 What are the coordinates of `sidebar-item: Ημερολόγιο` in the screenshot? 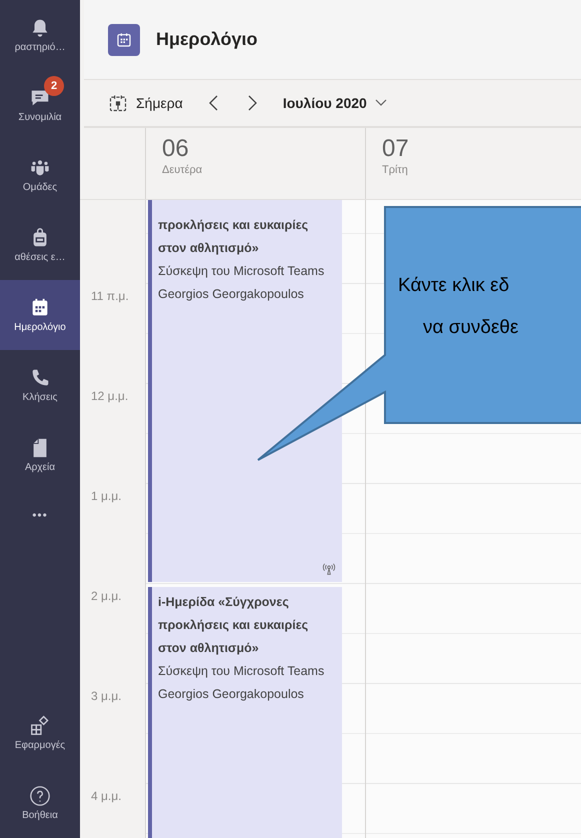 It's located at (40, 315).